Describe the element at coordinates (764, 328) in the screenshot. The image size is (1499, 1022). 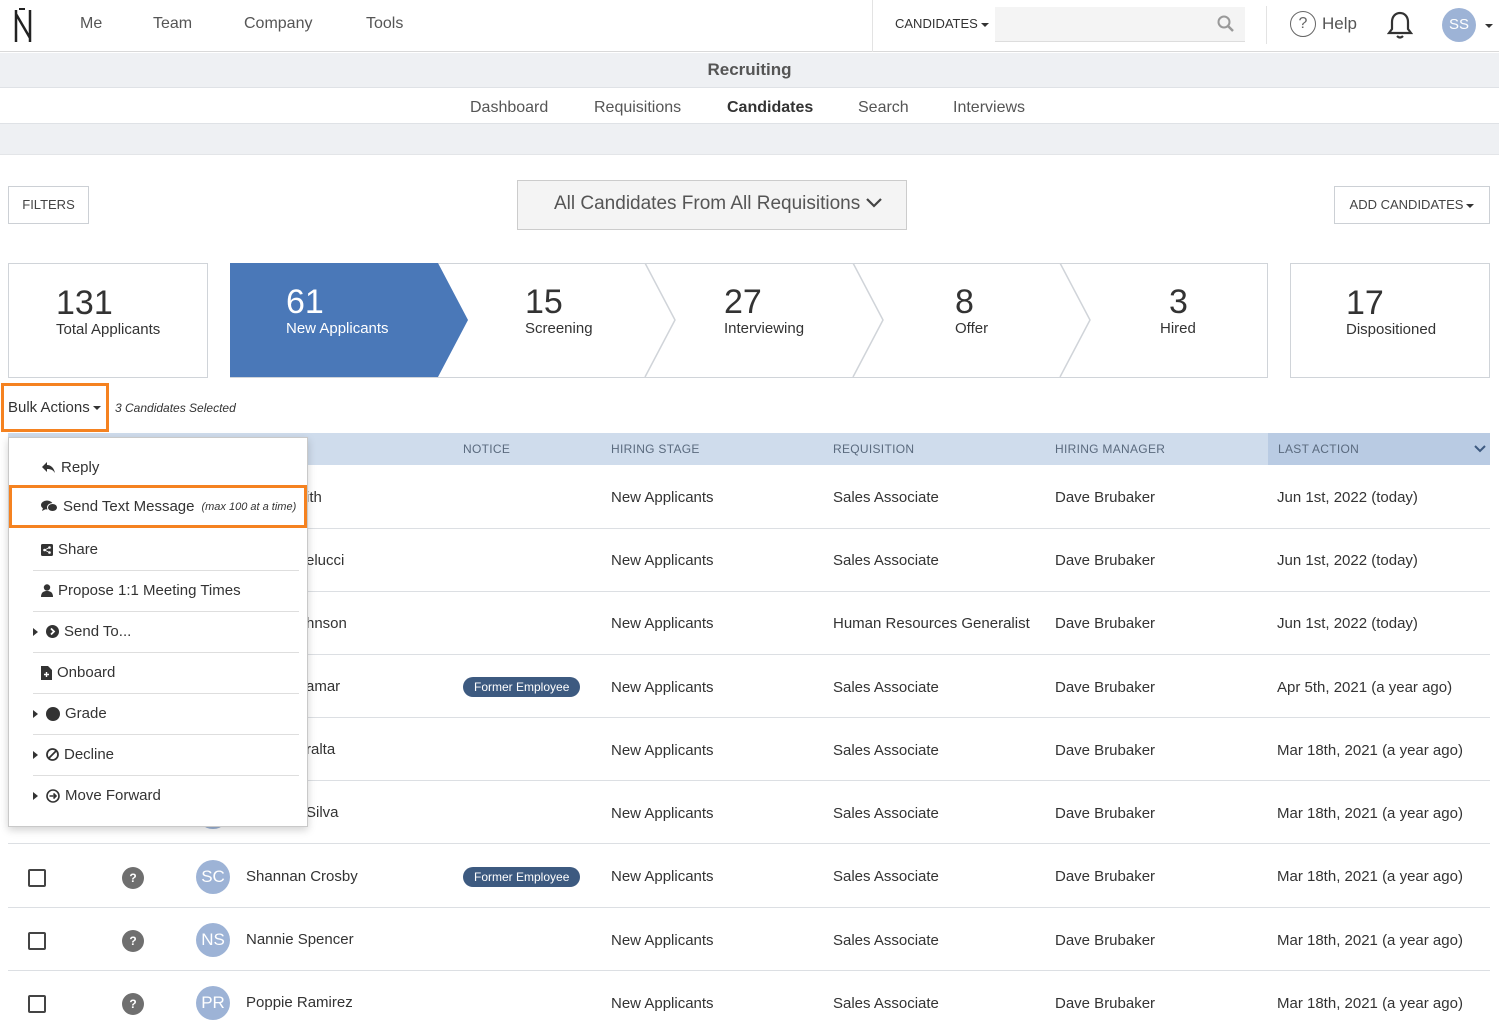
I see `stage-interviewing-label: Interviewing` at that location.